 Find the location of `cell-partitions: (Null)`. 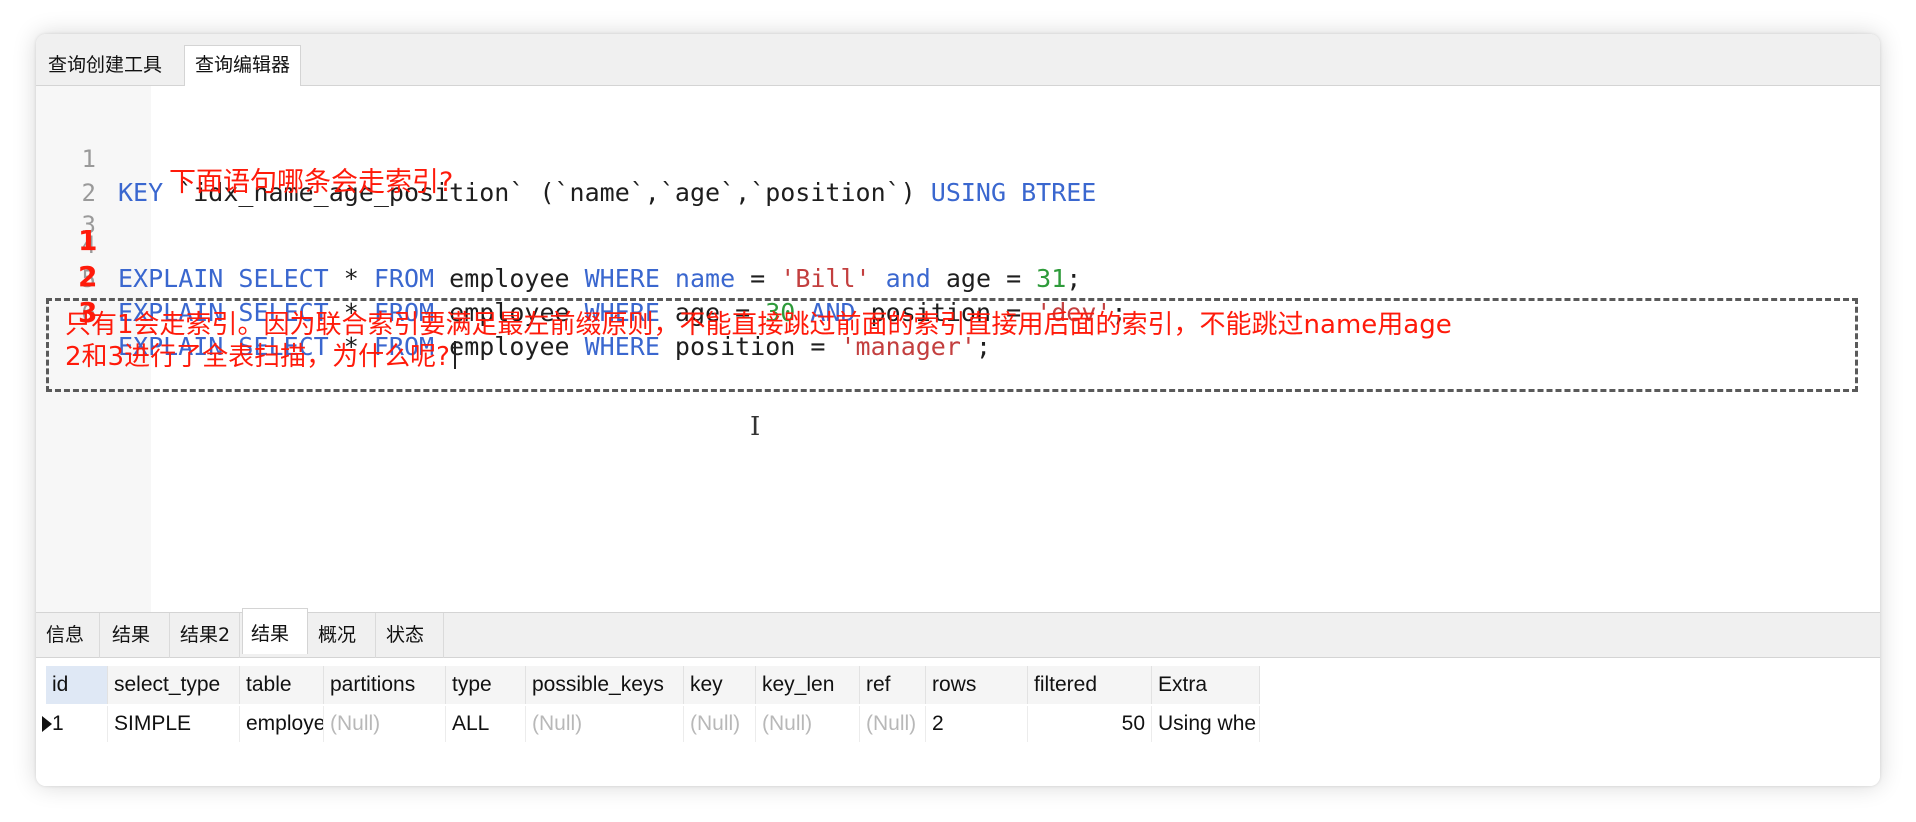

cell-partitions: (Null) is located at coordinates (385, 724).